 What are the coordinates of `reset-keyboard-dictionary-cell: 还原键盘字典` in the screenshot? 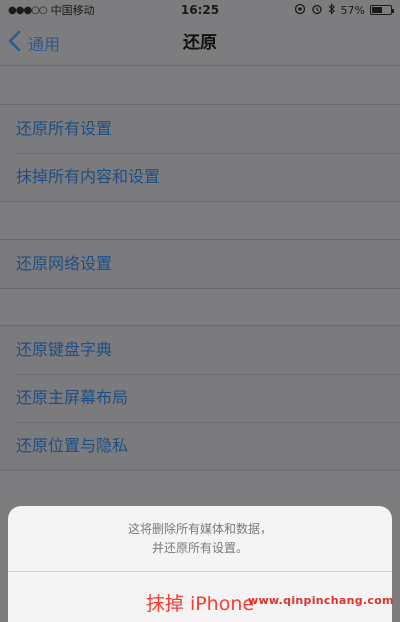 It's located at (200, 350).